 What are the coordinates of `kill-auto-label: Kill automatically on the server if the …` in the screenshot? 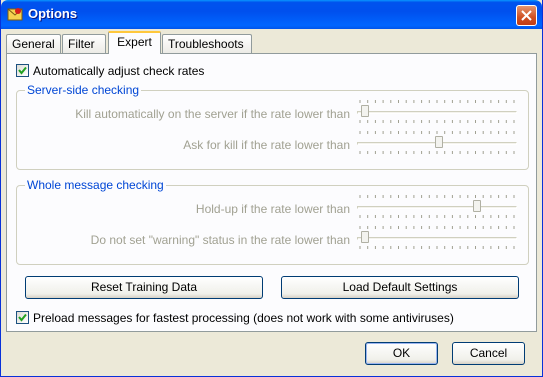 It's located at (212, 114).